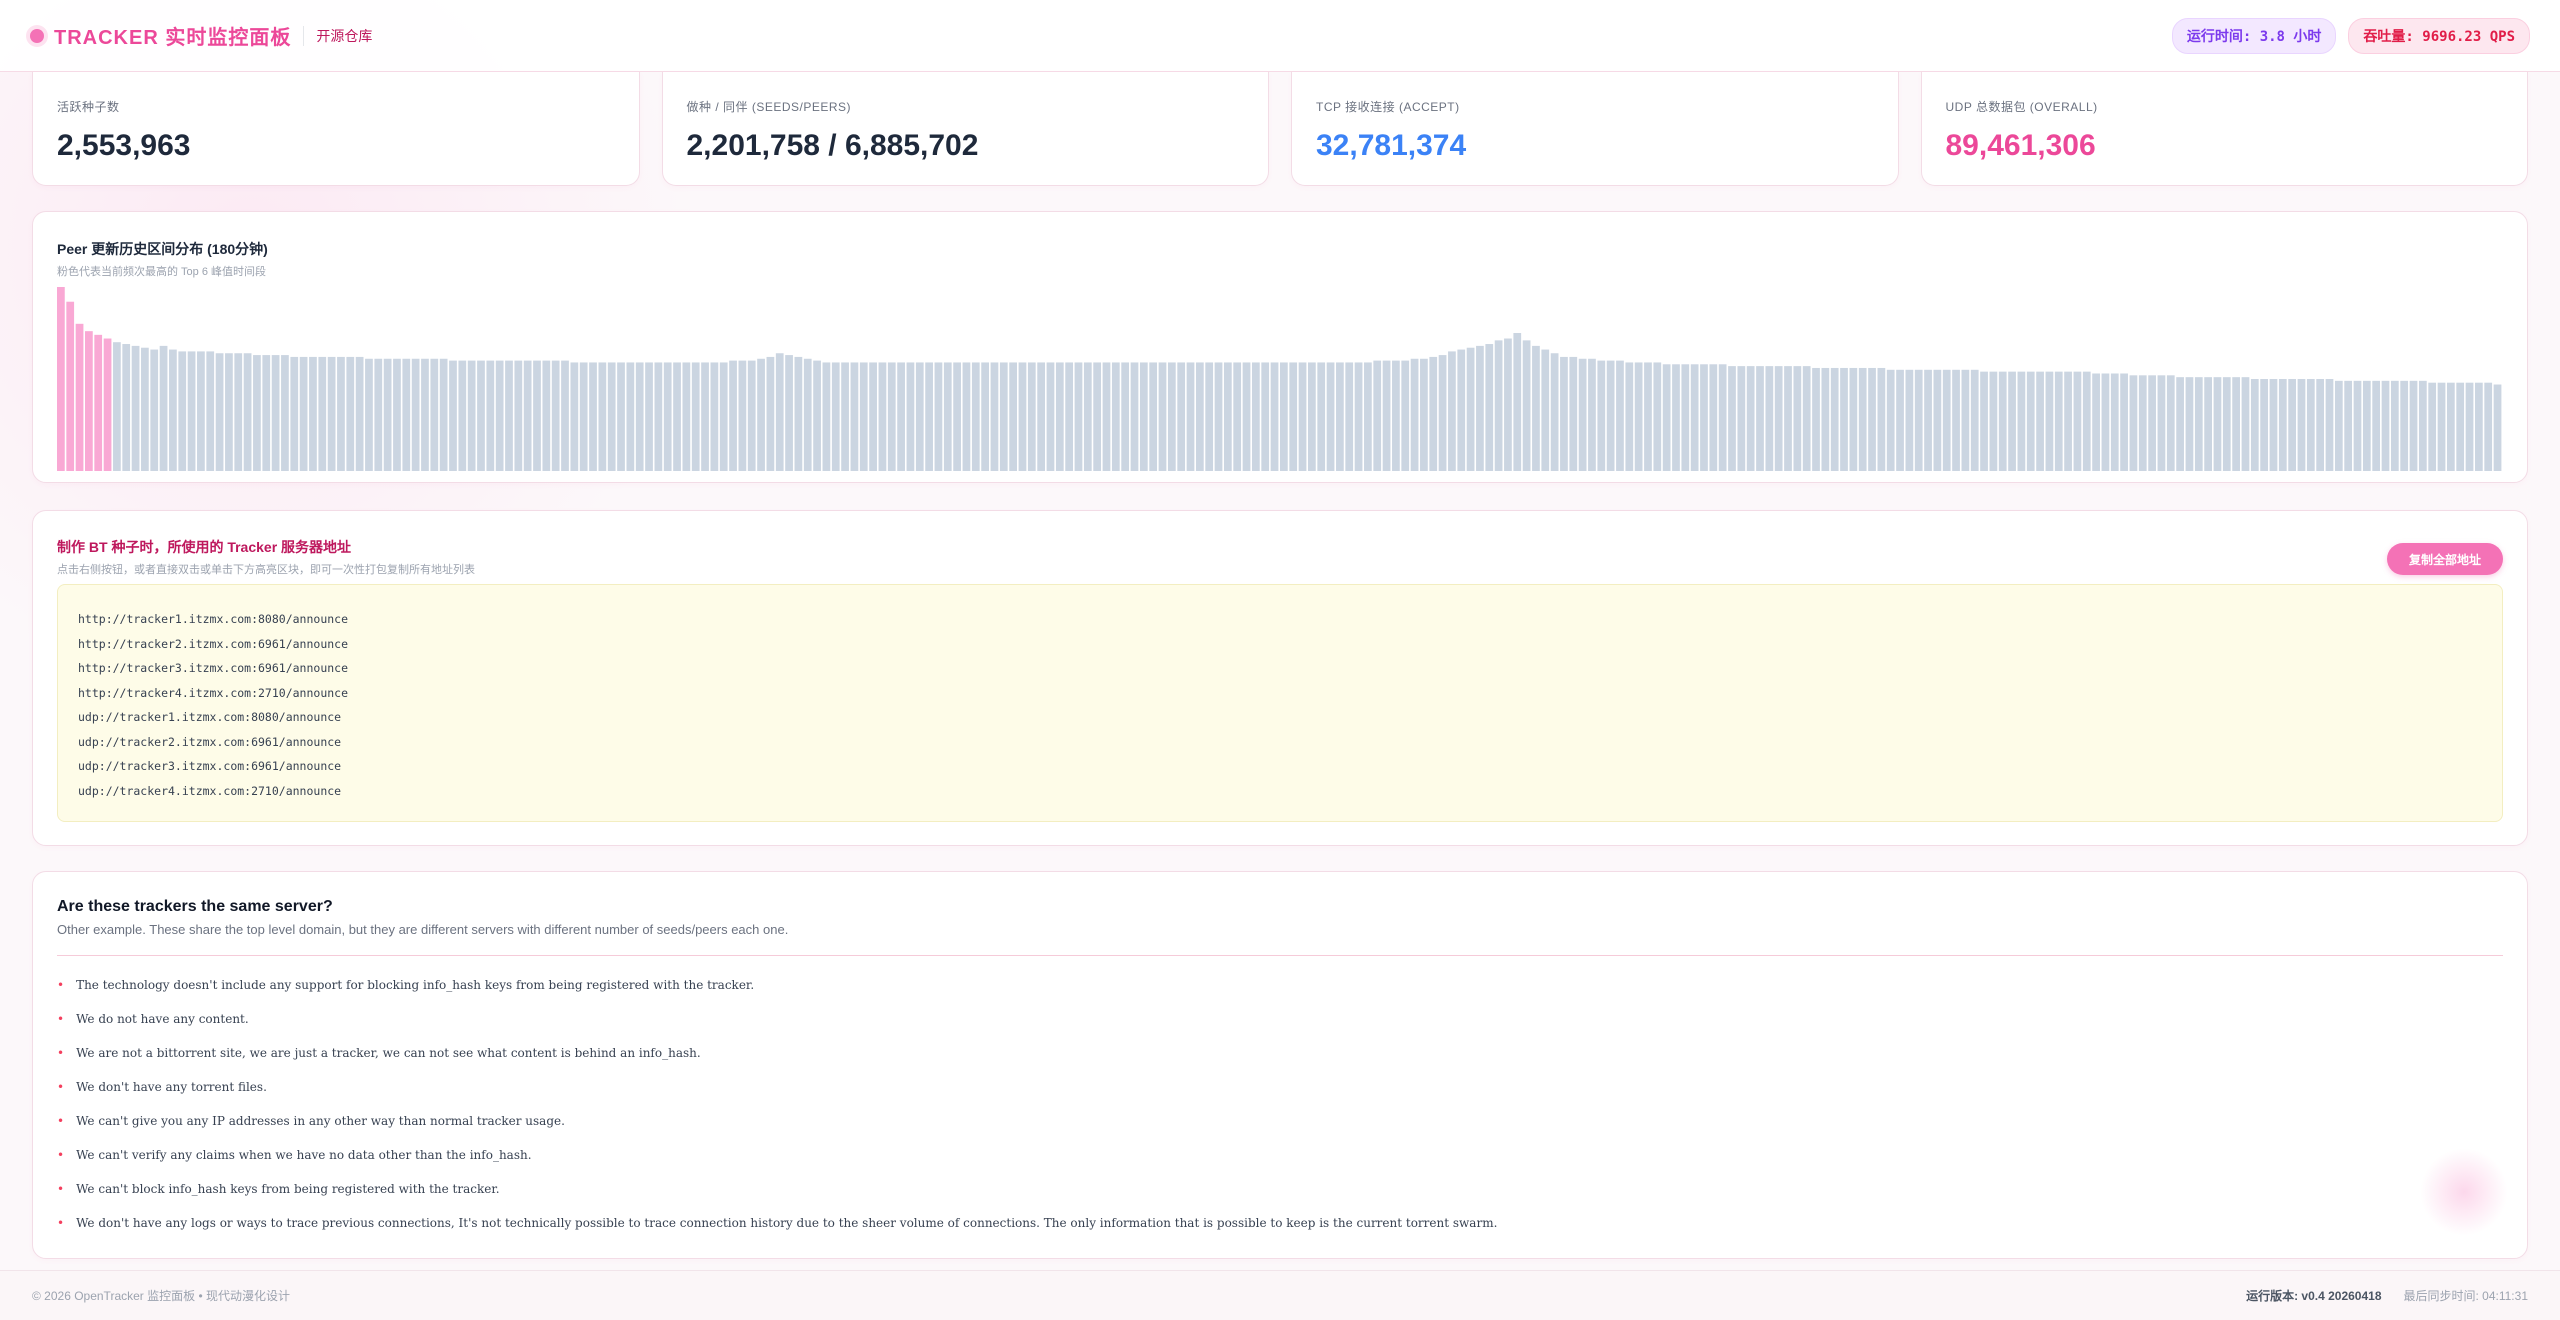 The image size is (2560, 1320). Describe the element at coordinates (213, 668) in the screenshot. I see `tracker-url: http://tracker3.itzmx.com:6961/announce` at that location.